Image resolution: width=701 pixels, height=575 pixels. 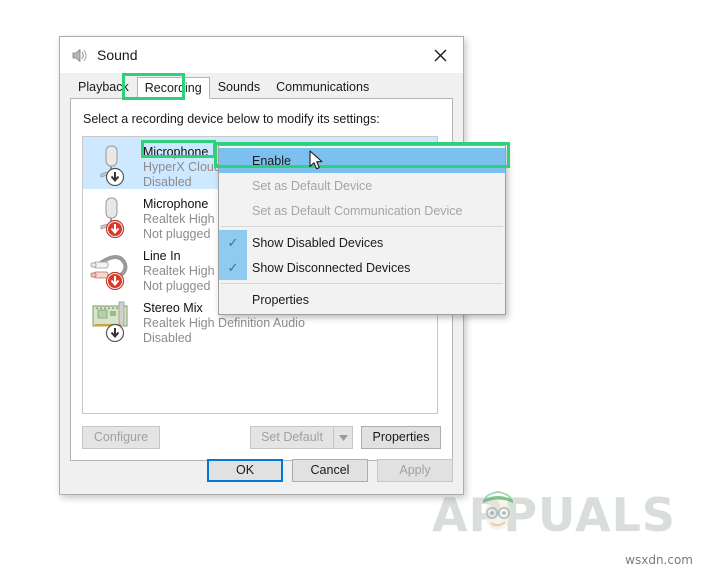 What do you see at coordinates (318, 242) in the screenshot?
I see `menu-item-label: Show Disabled Devices` at bounding box center [318, 242].